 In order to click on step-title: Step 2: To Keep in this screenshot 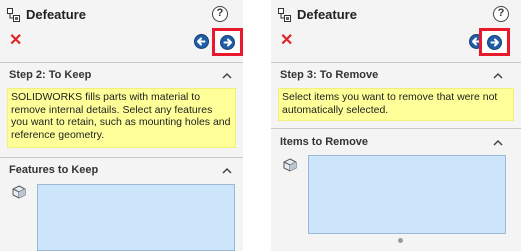, I will do `click(50, 75)`.